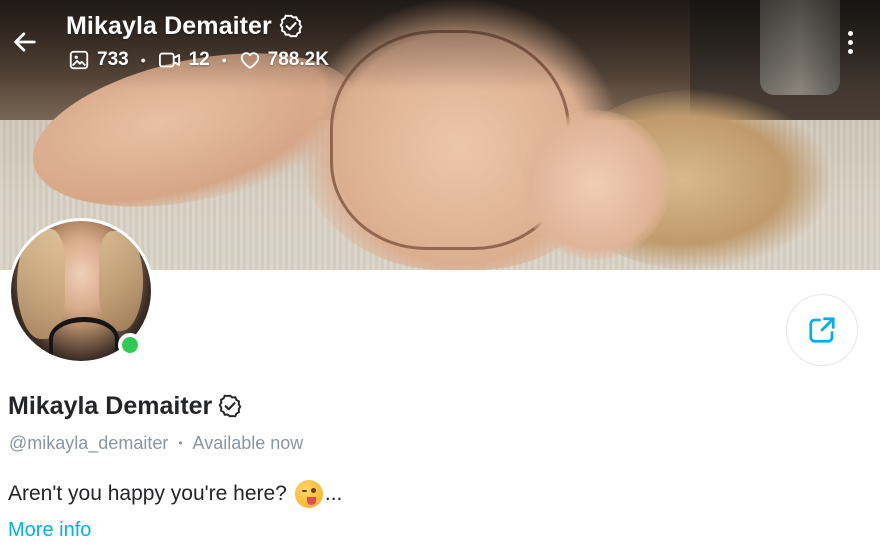 The height and width of the screenshot is (557, 880). I want to click on face-savoring-food-emoji, so click(308, 494).